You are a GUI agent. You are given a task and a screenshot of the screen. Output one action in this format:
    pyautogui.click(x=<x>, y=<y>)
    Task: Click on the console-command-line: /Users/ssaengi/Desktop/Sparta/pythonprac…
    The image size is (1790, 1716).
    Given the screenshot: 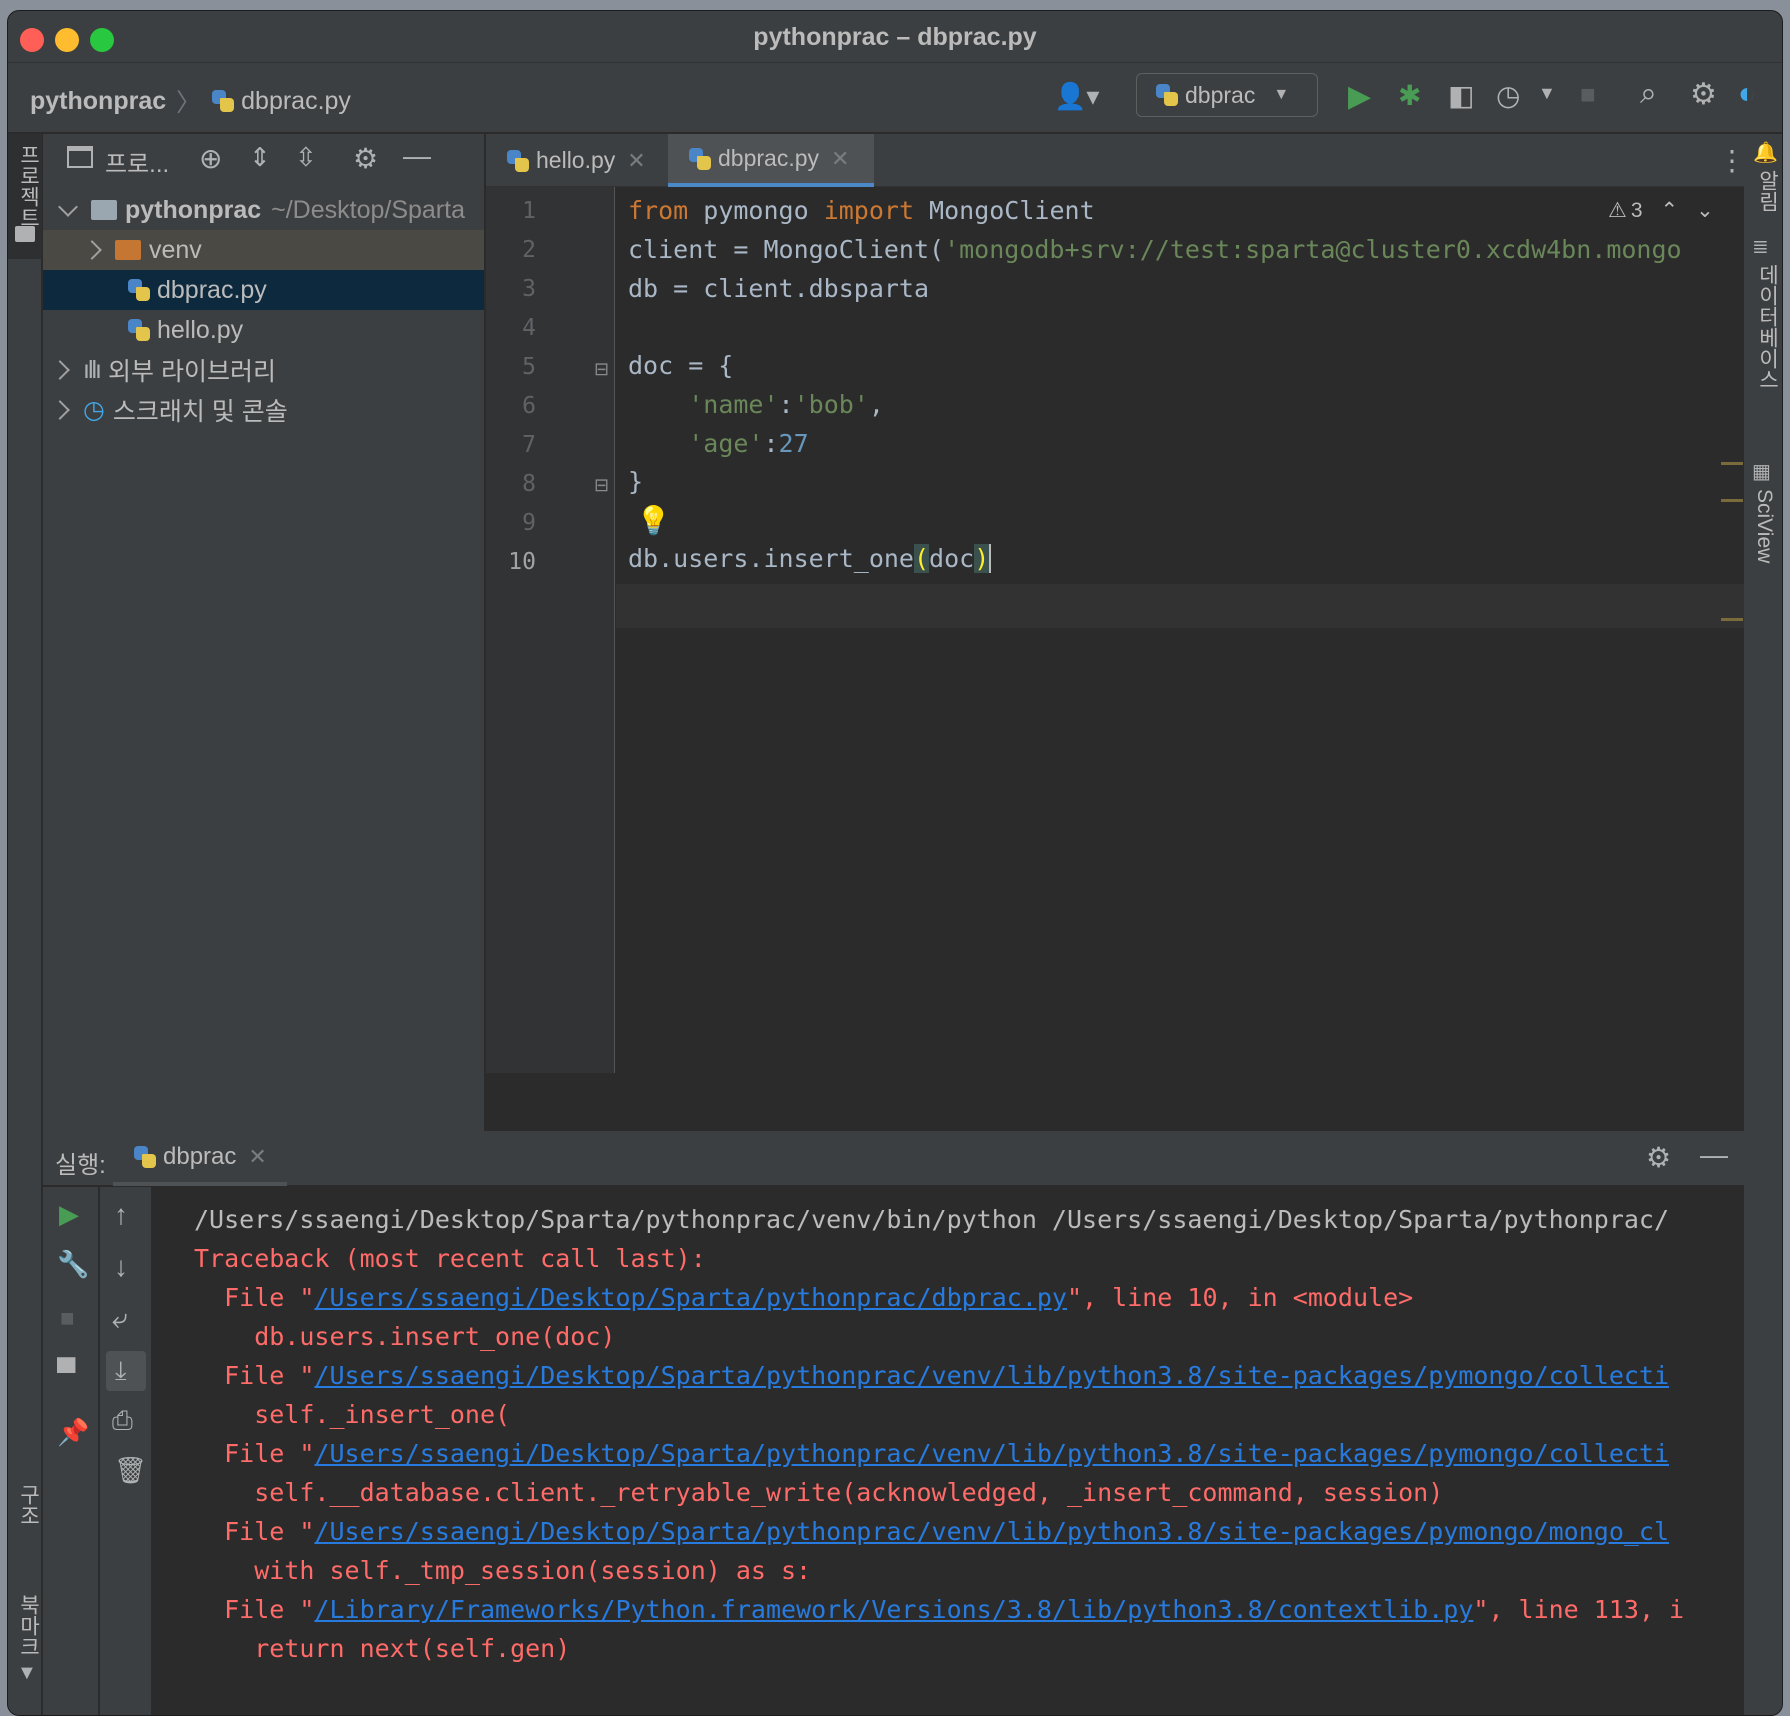 What is the action you would take?
    pyautogui.click(x=932, y=1219)
    